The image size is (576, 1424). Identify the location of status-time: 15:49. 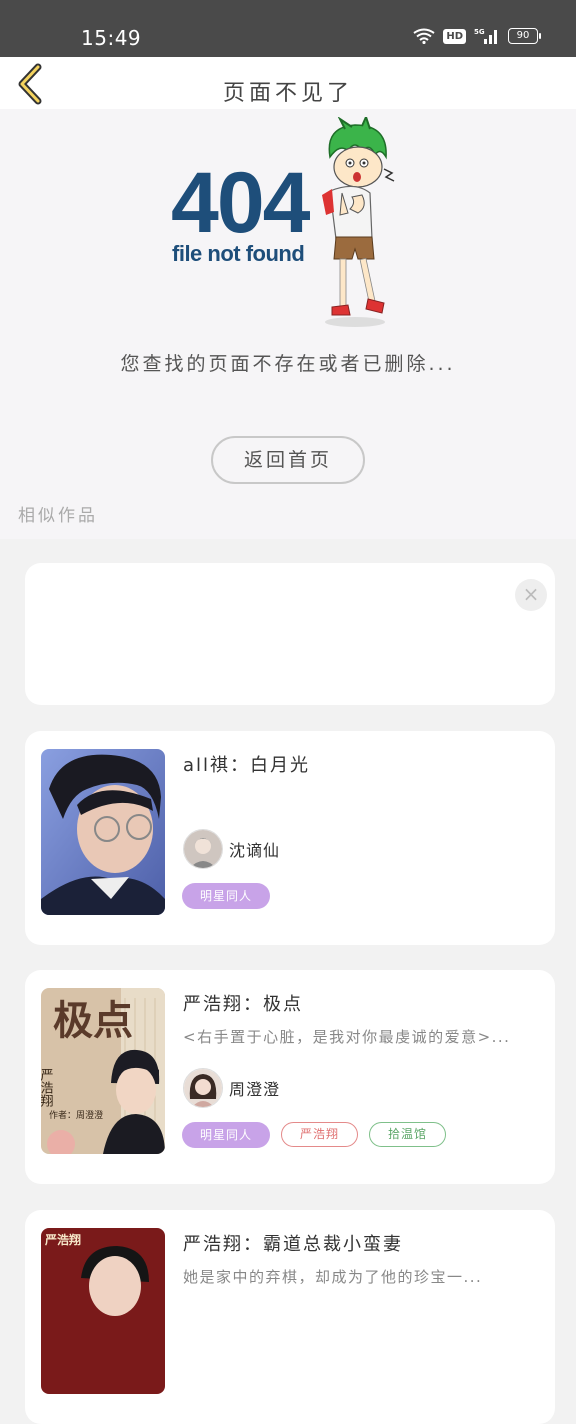
(111, 38).